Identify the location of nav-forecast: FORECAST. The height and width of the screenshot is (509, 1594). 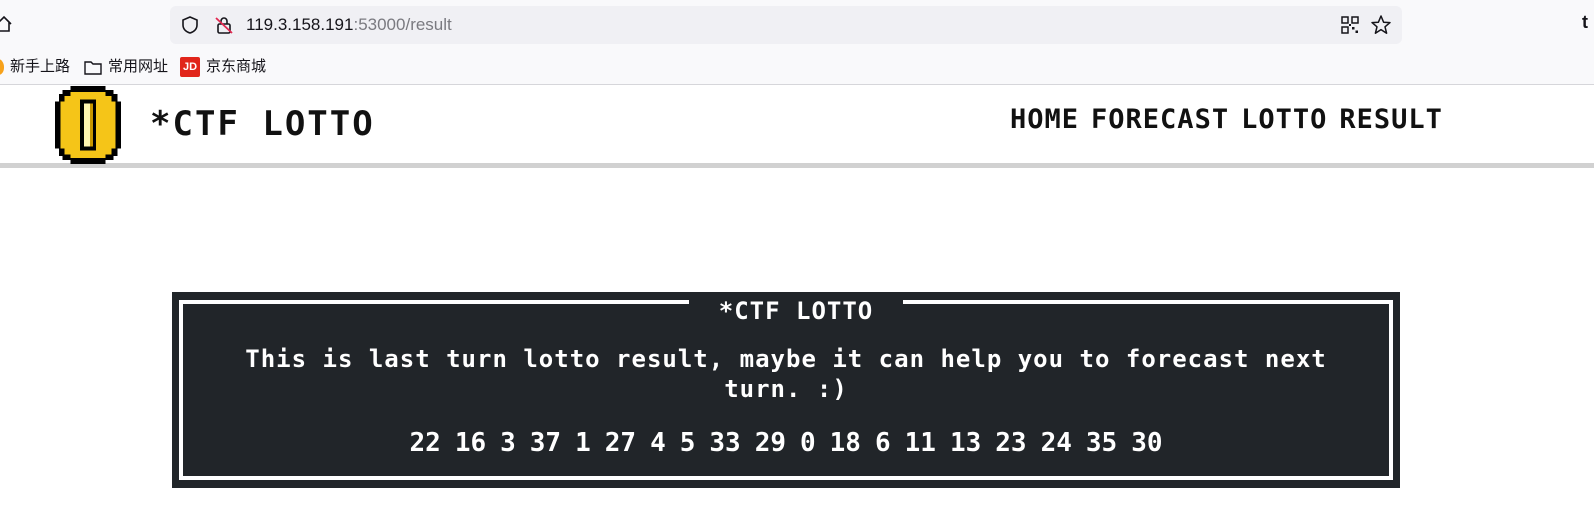
(1160, 119).